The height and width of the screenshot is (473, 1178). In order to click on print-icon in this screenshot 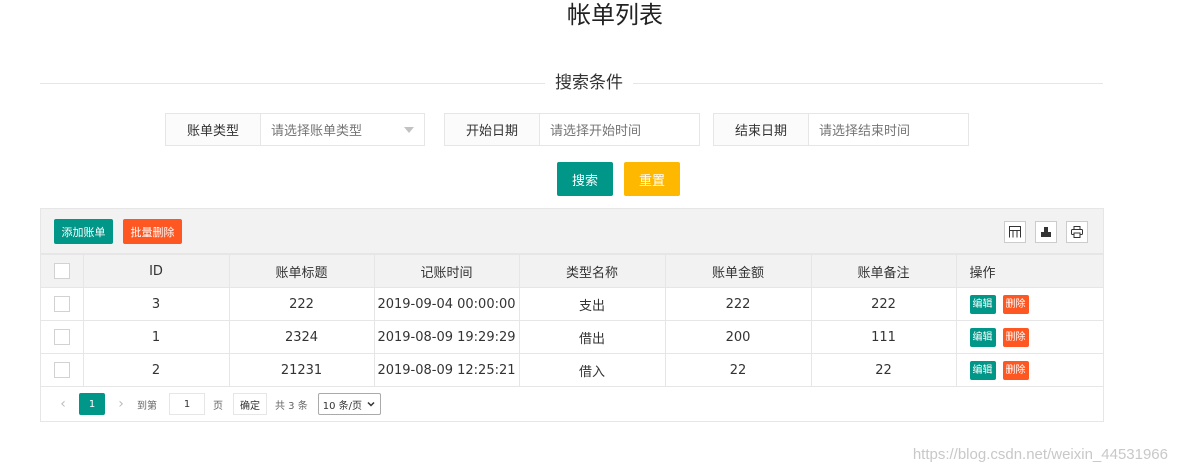, I will do `click(1077, 232)`.